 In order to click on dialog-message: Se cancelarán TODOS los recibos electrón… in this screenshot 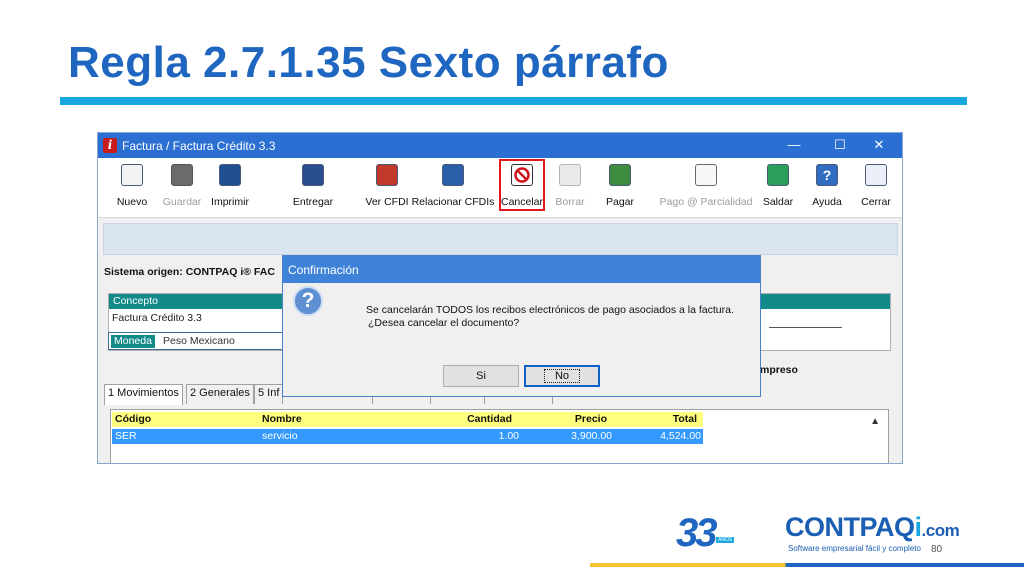, I will do `click(550, 317)`.